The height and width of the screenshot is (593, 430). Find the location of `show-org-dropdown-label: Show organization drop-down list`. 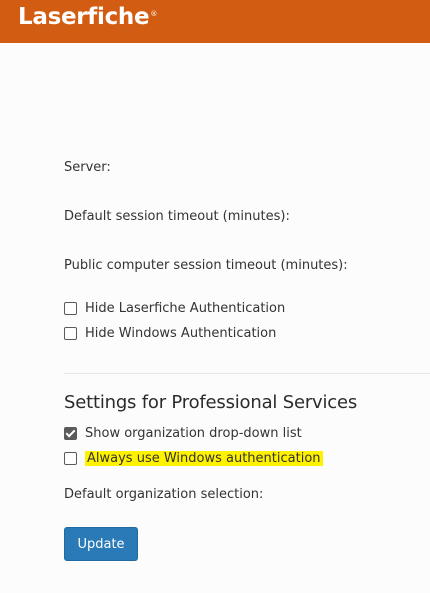

show-org-dropdown-label: Show organization drop-down list is located at coordinates (193, 433).